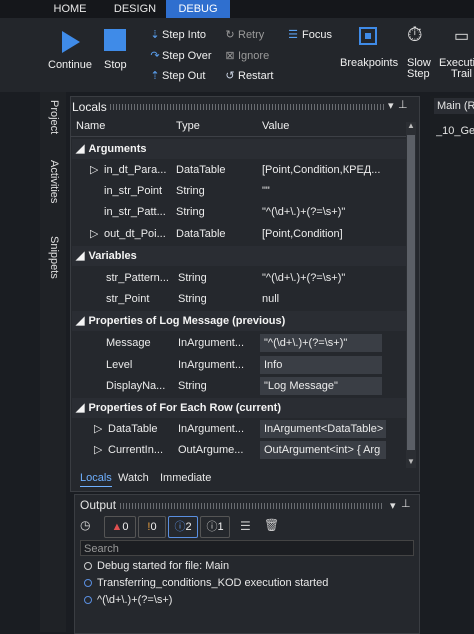  Describe the element at coordinates (411, 292) in the screenshot. I see `scrollbar-thumb` at that location.